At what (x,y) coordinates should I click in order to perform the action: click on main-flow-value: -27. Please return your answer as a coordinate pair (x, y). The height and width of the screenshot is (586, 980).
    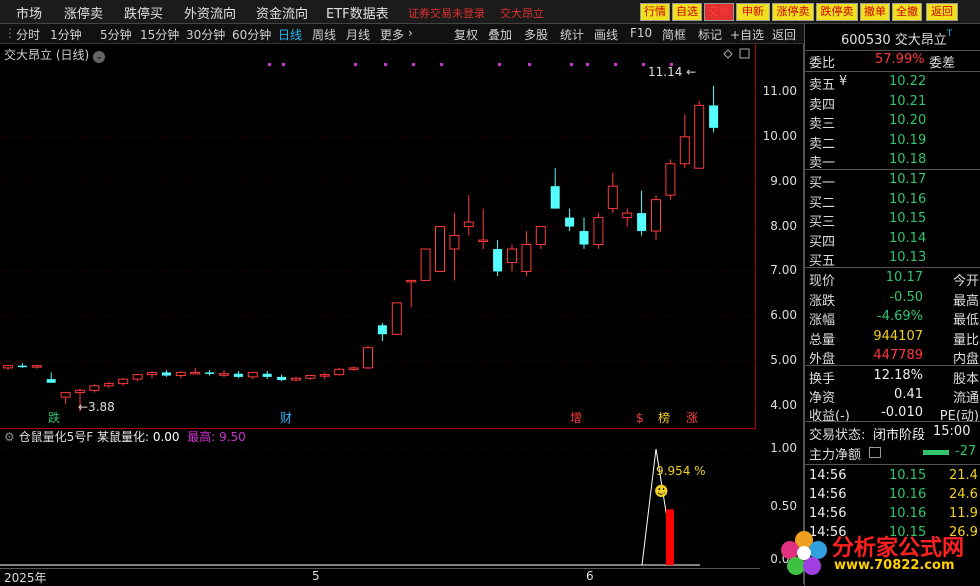
    Looking at the image, I should click on (966, 451).